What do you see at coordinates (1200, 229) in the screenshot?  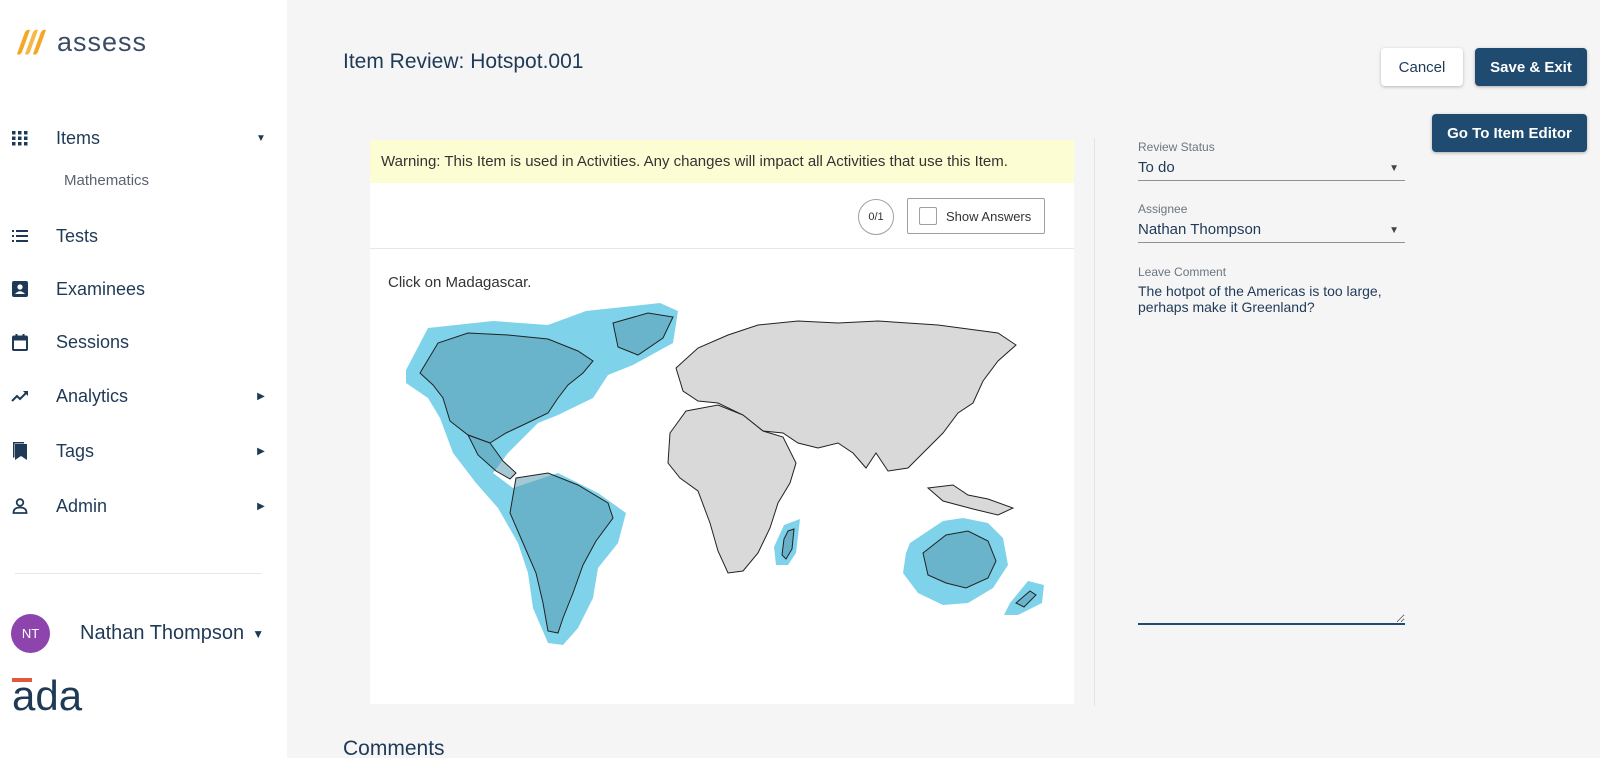 I see `assignee-value: Nathan Thompson` at bounding box center [1200, 229].